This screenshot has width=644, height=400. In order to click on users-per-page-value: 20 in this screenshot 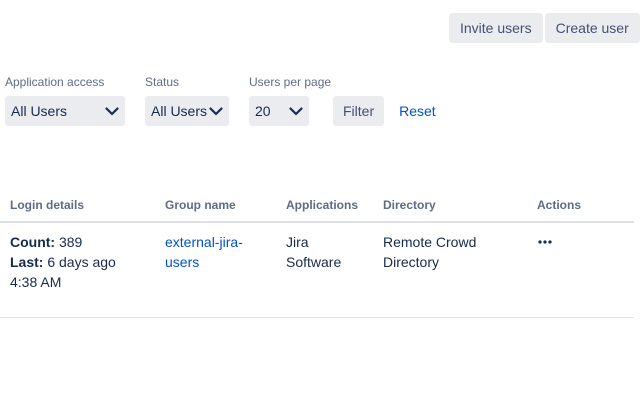, I will do `click(263, 111)`.